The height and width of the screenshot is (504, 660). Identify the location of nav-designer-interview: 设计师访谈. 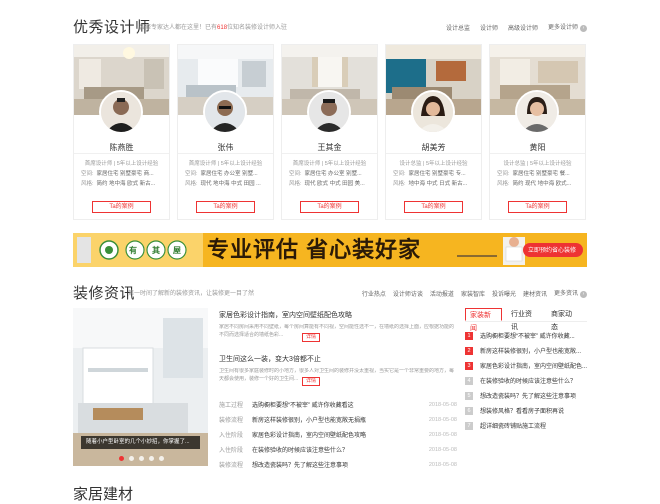
(408, 293).